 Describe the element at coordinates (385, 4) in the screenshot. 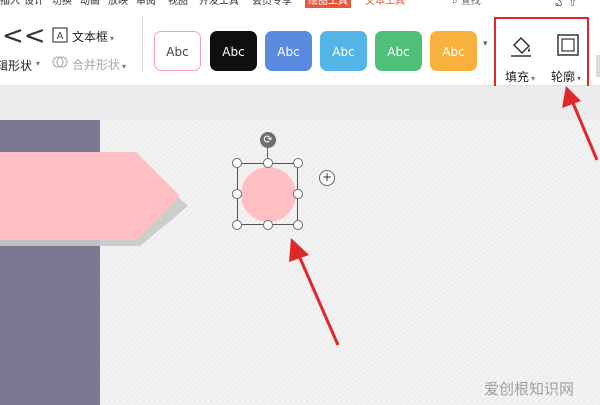

I see `menu-text-tools: 文本工具` at that location.